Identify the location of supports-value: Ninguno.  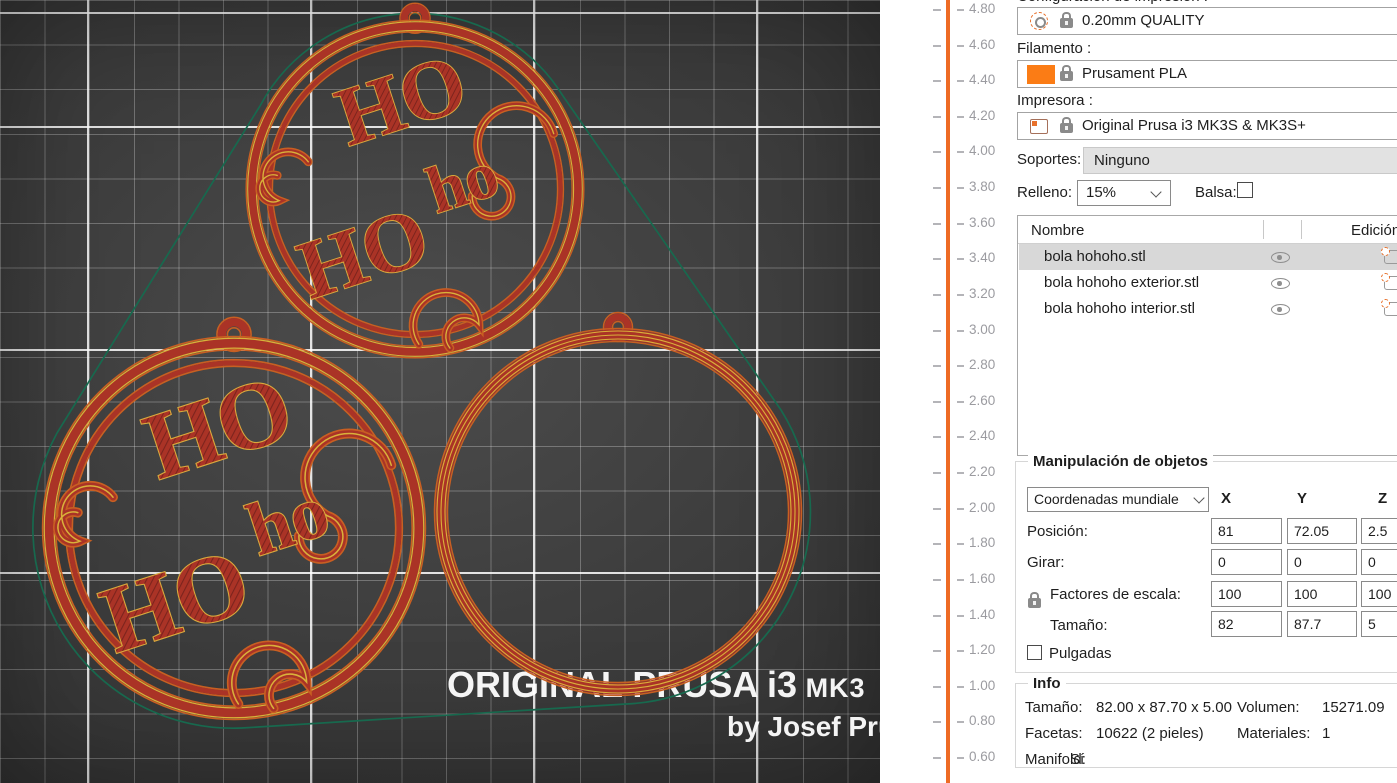
(1122, 160).